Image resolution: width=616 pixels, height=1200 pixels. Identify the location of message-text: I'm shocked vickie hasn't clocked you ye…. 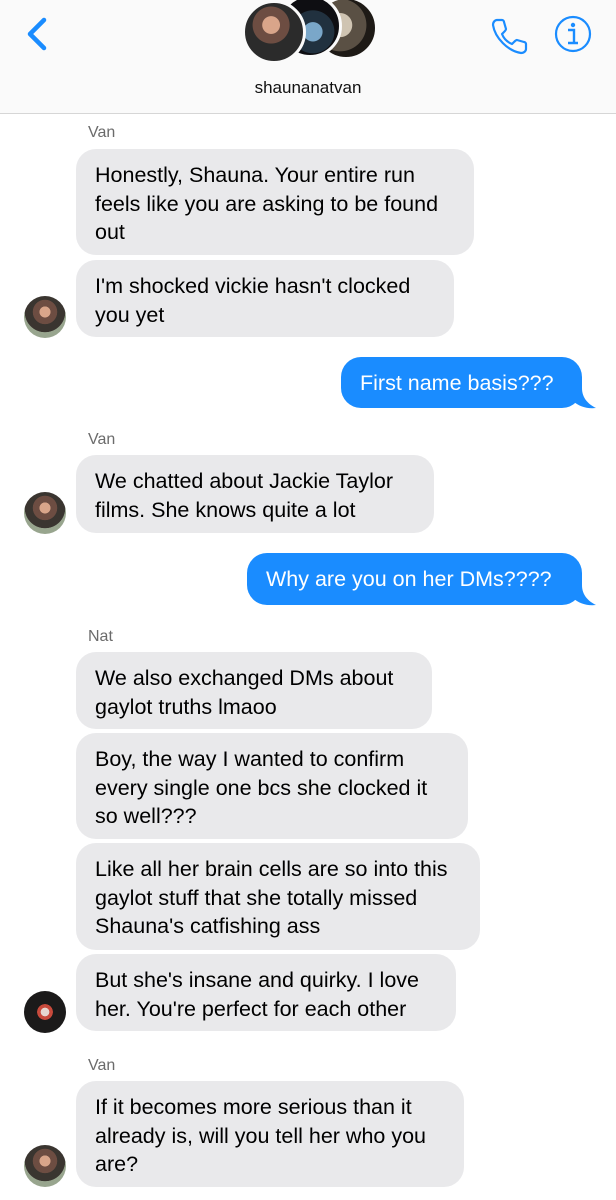
(253, 300).